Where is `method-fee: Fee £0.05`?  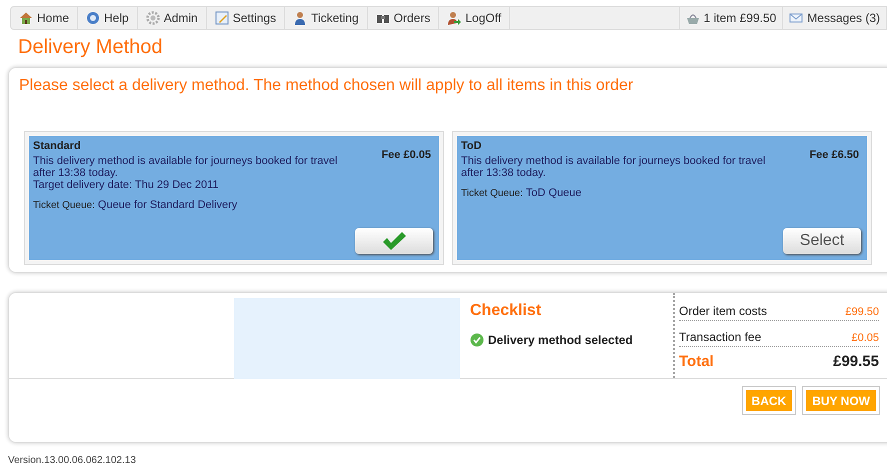 method-fee: Fee £0.05 is located at coordinates (406, 155).